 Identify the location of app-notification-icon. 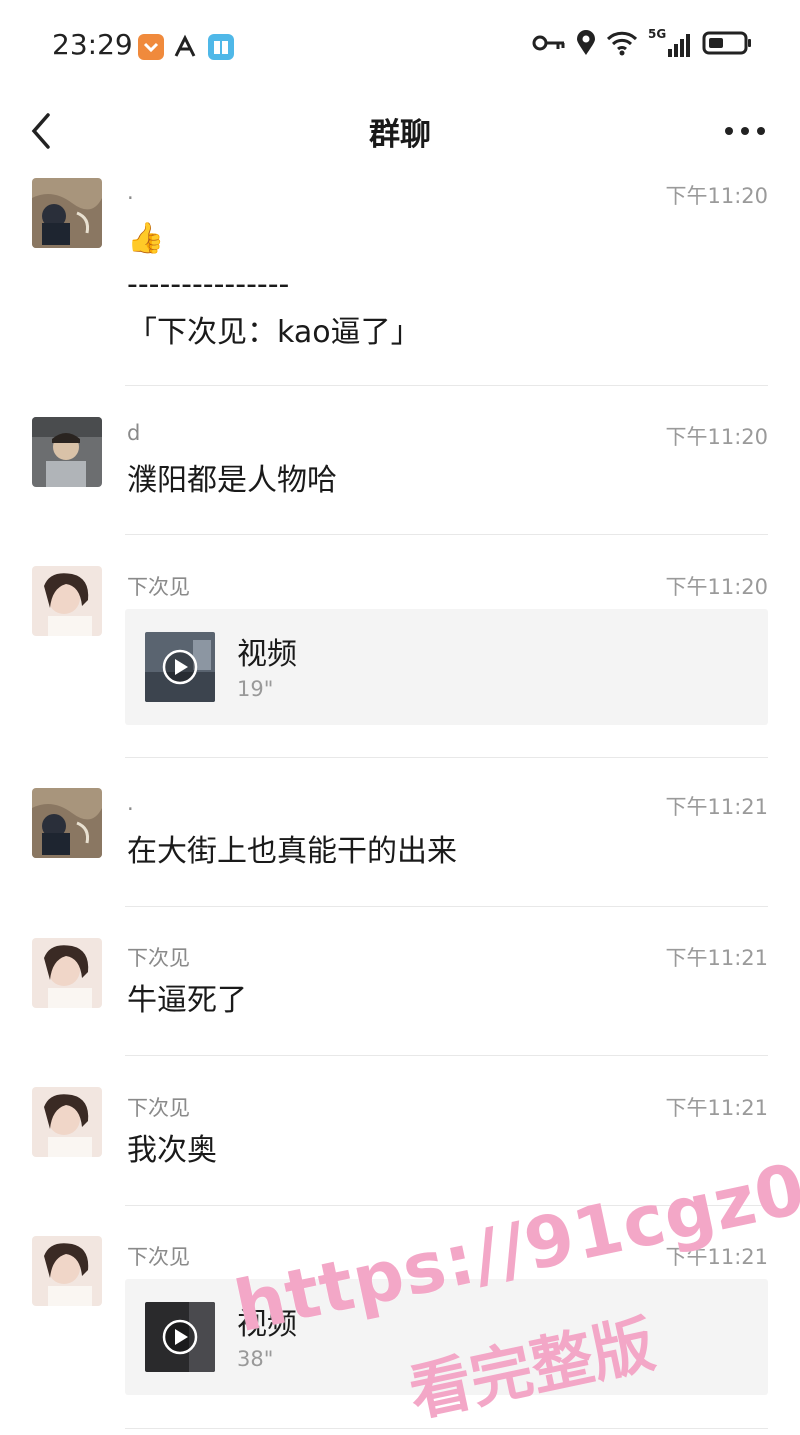
(151, 47).